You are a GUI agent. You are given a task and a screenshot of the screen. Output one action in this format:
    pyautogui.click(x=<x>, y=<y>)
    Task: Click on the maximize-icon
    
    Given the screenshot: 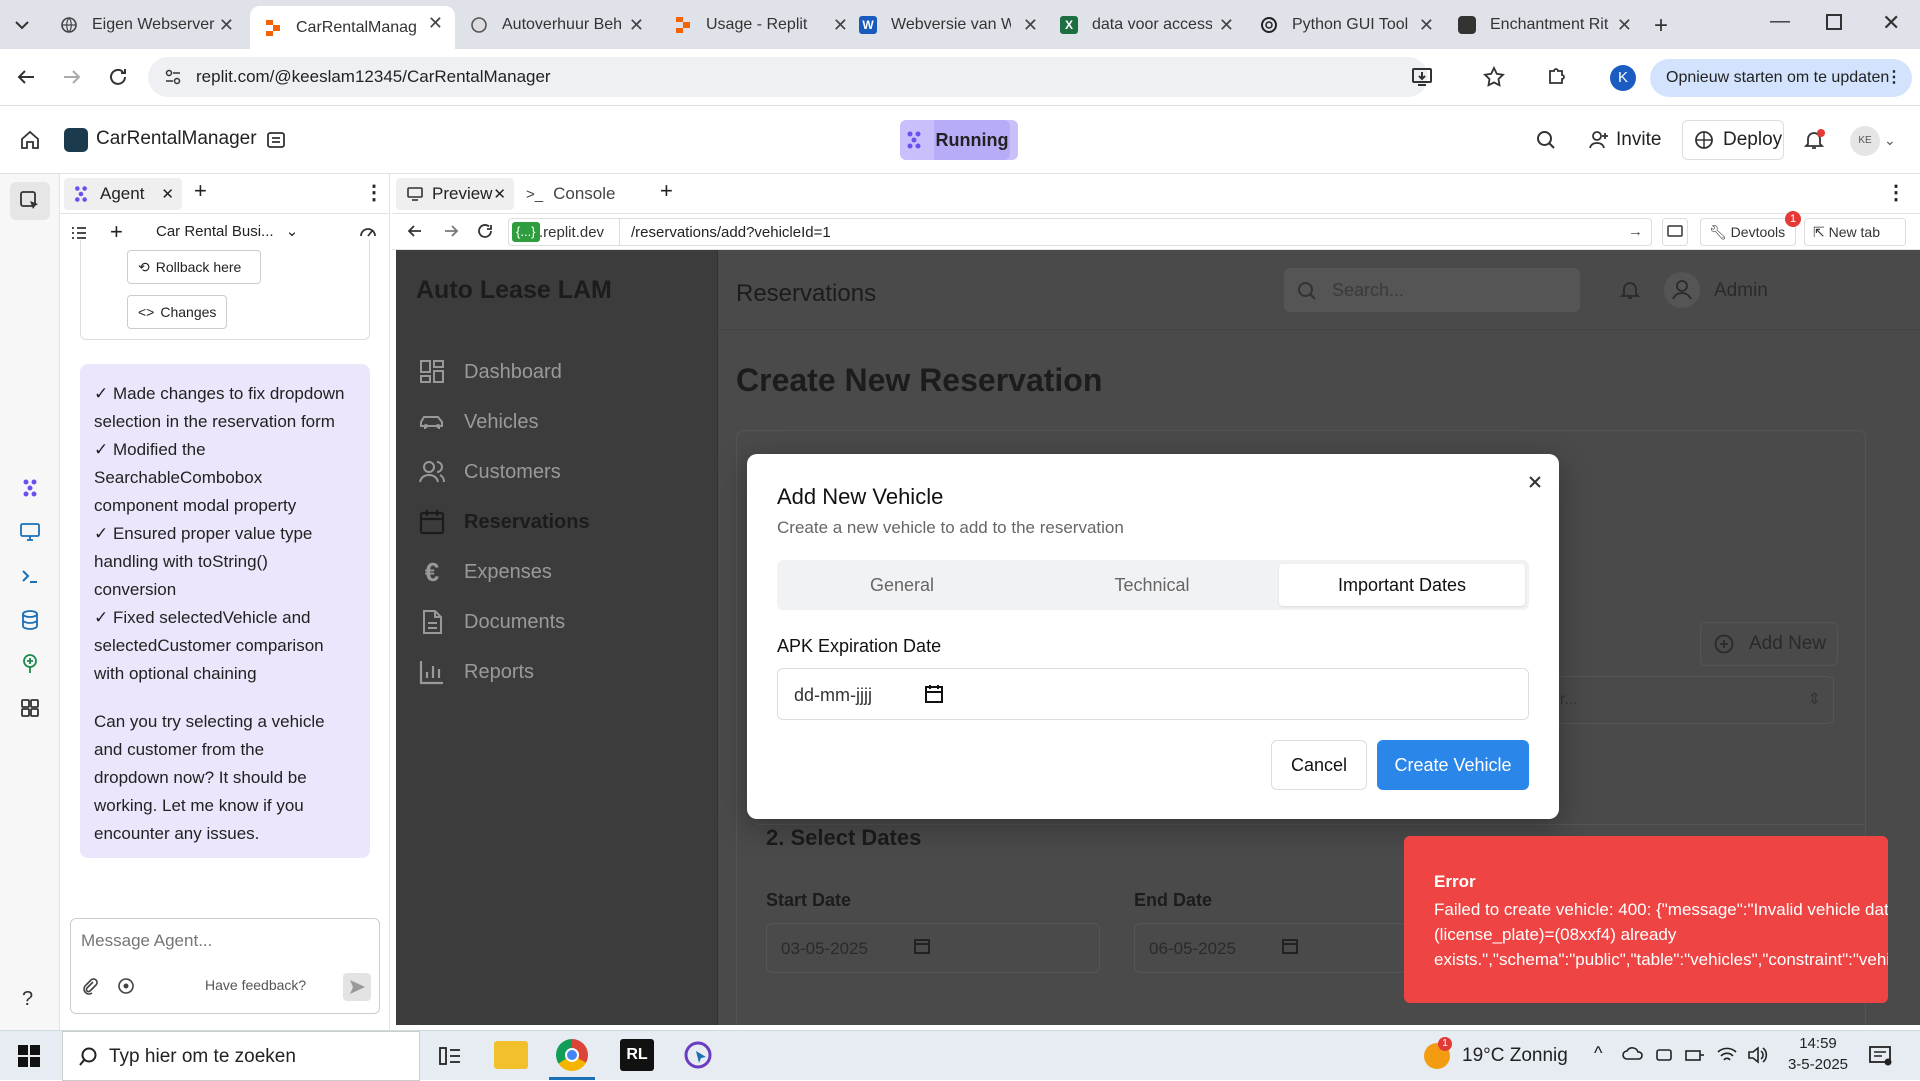 What is the action you would take?
    pyautogui.click(x=1834, y=22)
    